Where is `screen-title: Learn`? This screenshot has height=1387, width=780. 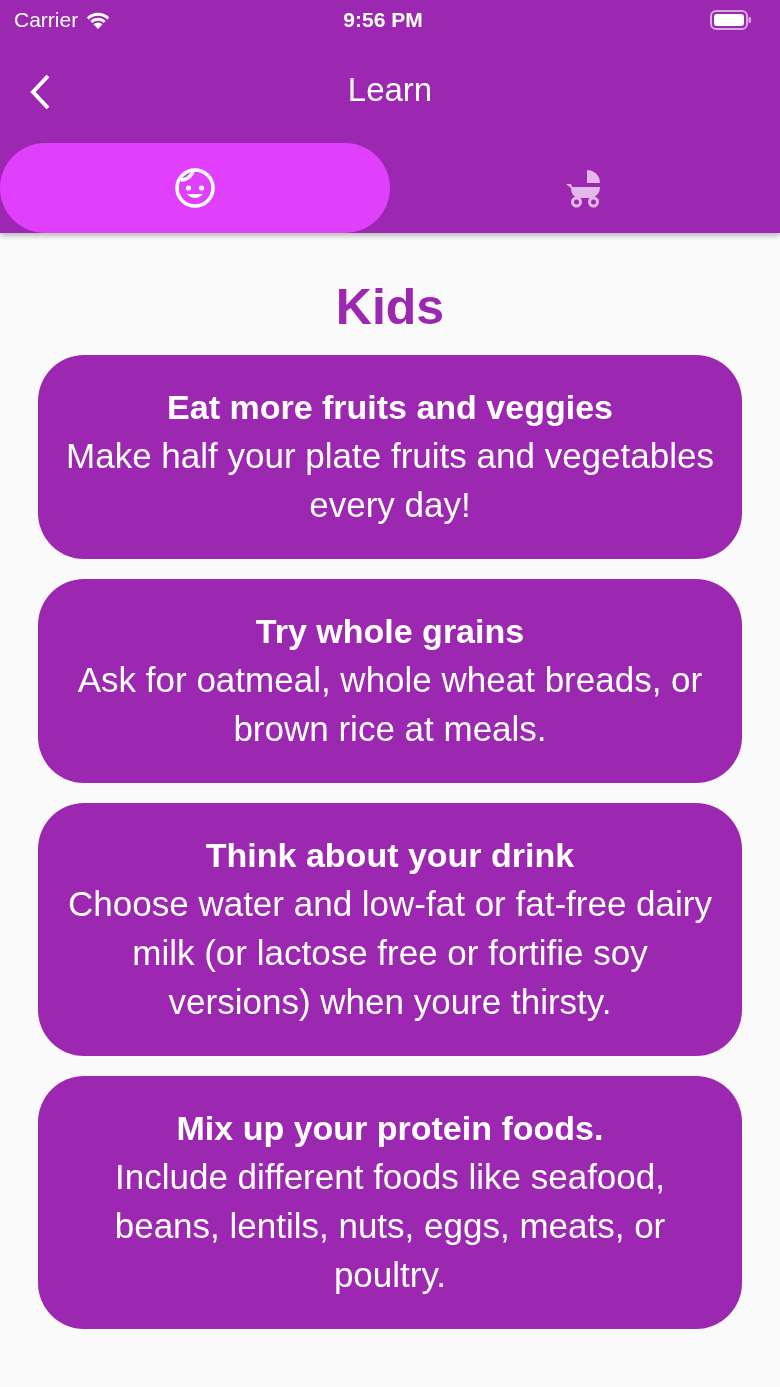
screen-title: Learn is located at coordinates (390, 90).